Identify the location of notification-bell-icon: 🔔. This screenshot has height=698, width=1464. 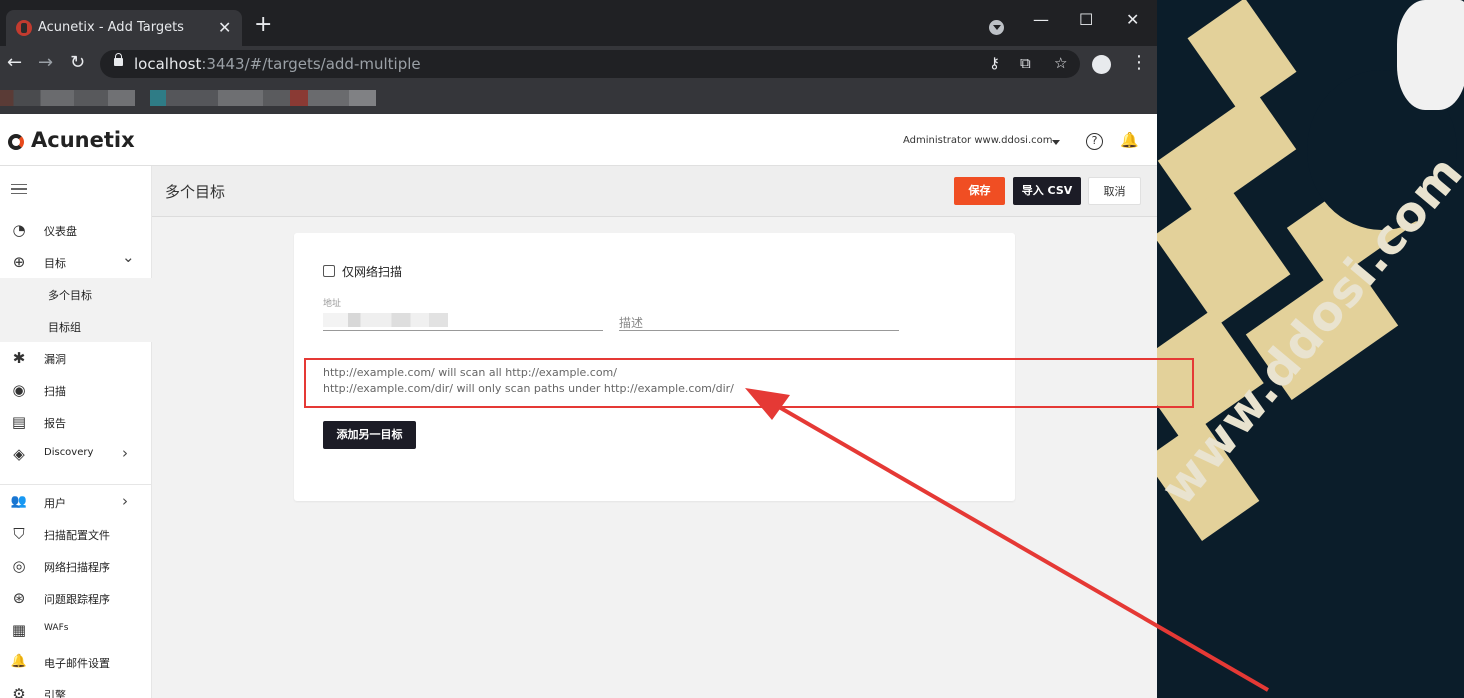
(1129, 140).